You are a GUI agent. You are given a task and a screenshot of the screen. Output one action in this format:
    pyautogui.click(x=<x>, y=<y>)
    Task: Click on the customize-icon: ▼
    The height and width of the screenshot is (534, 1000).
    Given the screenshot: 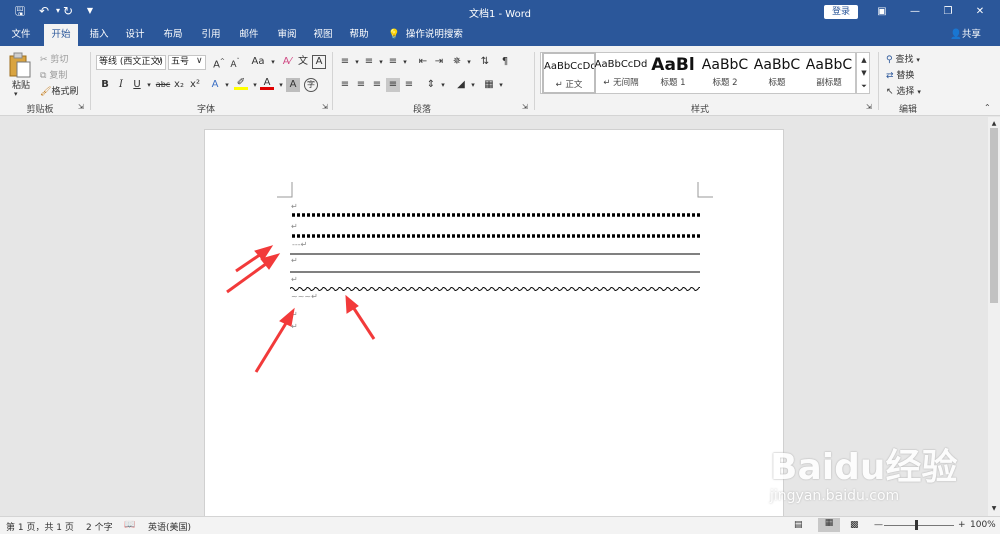 What is the action you would take?
    pyautogui.click(x=90, y=11)
    